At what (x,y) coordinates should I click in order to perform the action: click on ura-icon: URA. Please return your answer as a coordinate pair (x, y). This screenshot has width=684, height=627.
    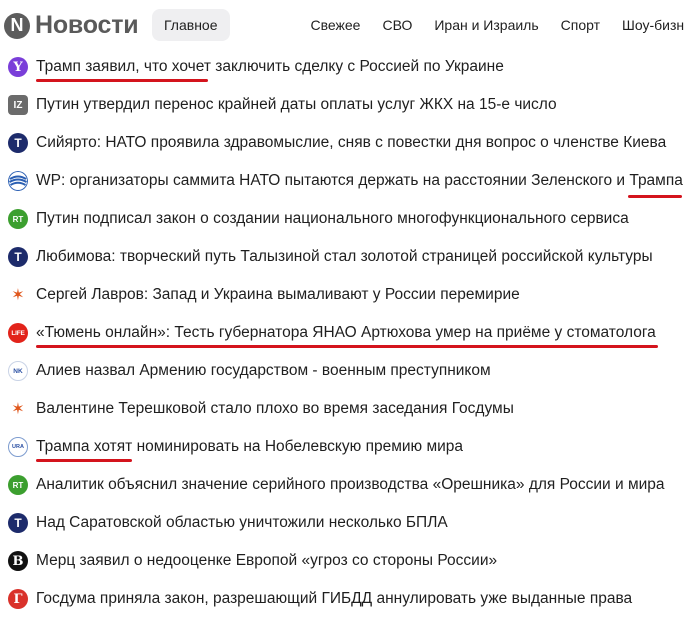
    Looking at the image, I should click on (18, 447).